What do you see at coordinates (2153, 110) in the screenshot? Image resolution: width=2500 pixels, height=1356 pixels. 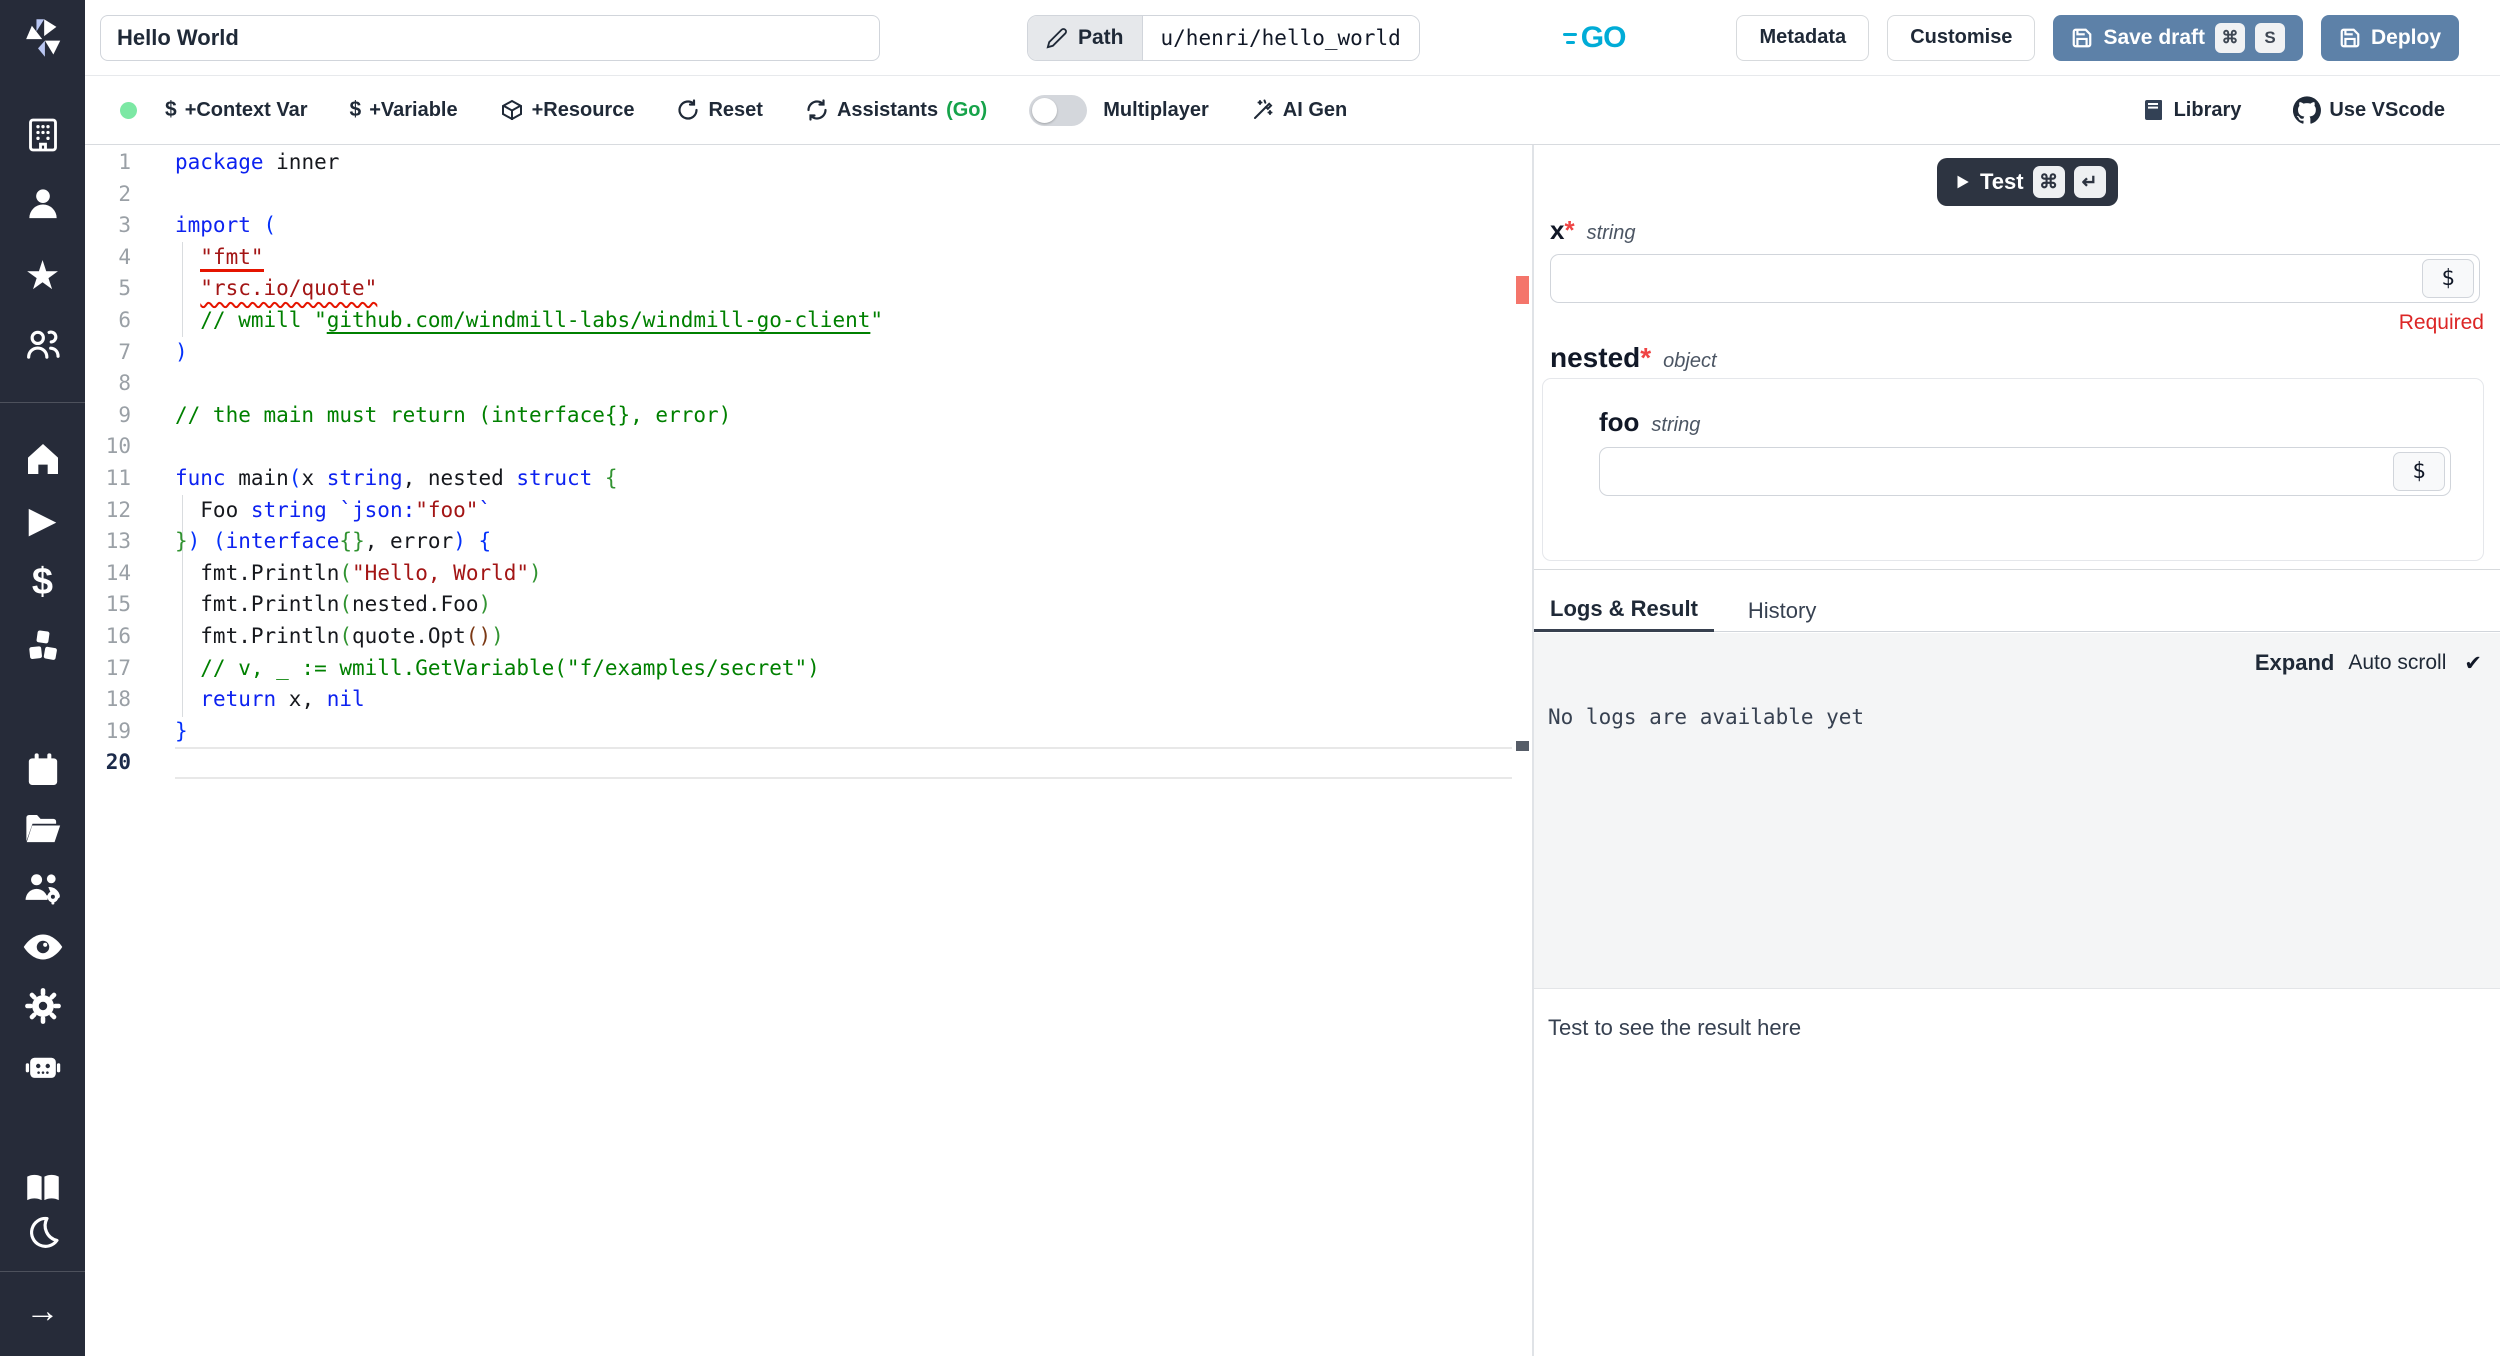 I see `book-icon` at bounding box center [2153, 110].